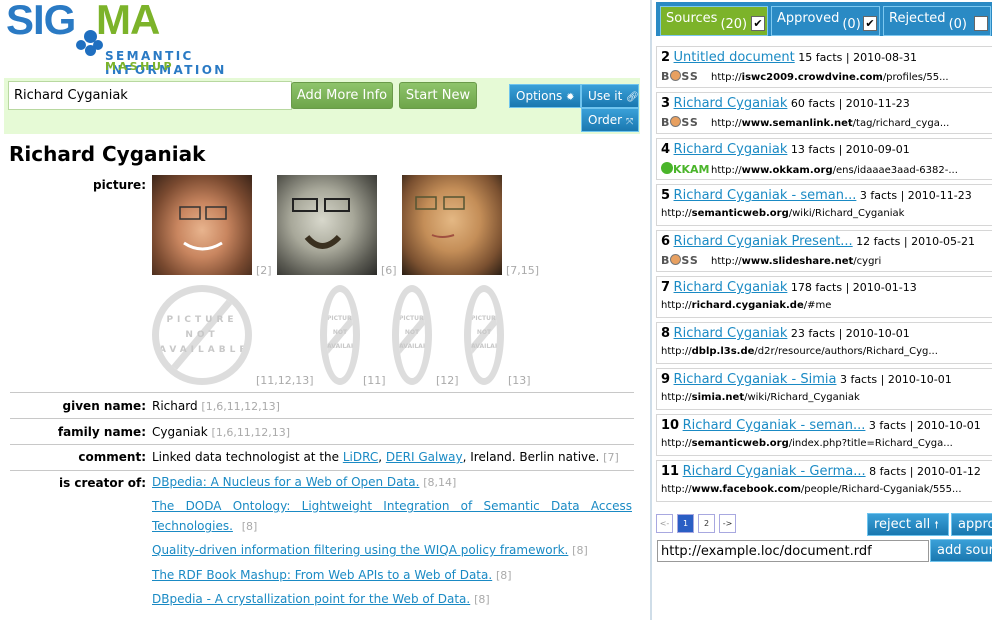  Describe the element at coordinates (856, 57) in the screenshot. I see `source-meta: 15 facts | 2010-08-31` at that location.